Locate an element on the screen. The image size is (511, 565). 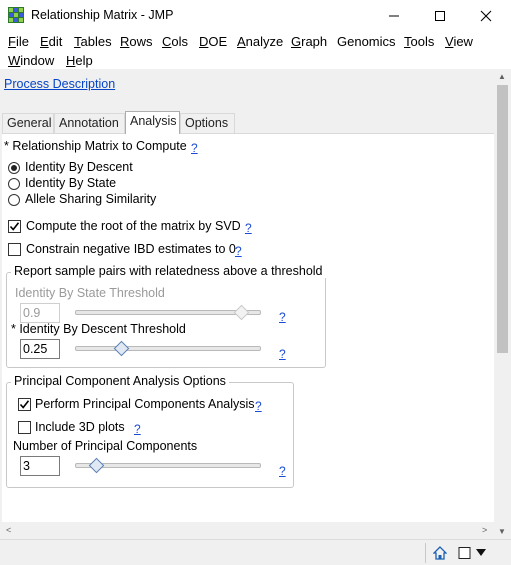
include-3d-plots-checkbox is located at coordinates (24, 427).